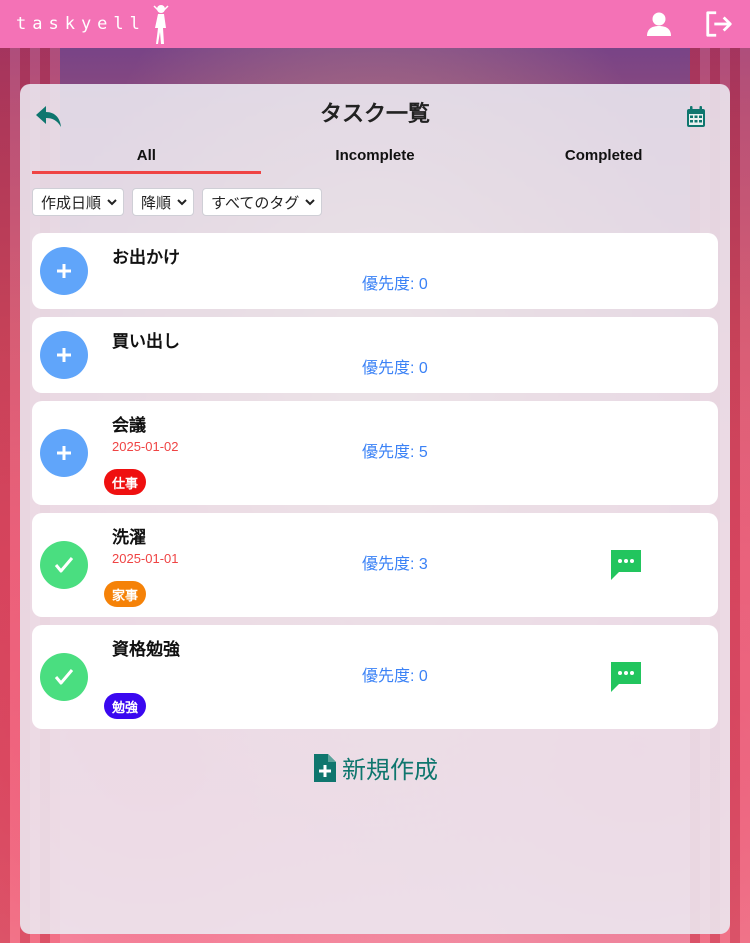 The width and height of the screenshot is (750, 943). Describe the element at coordinates (146, 155) in the screenshot. I see `tab-all-label: All` at that location.